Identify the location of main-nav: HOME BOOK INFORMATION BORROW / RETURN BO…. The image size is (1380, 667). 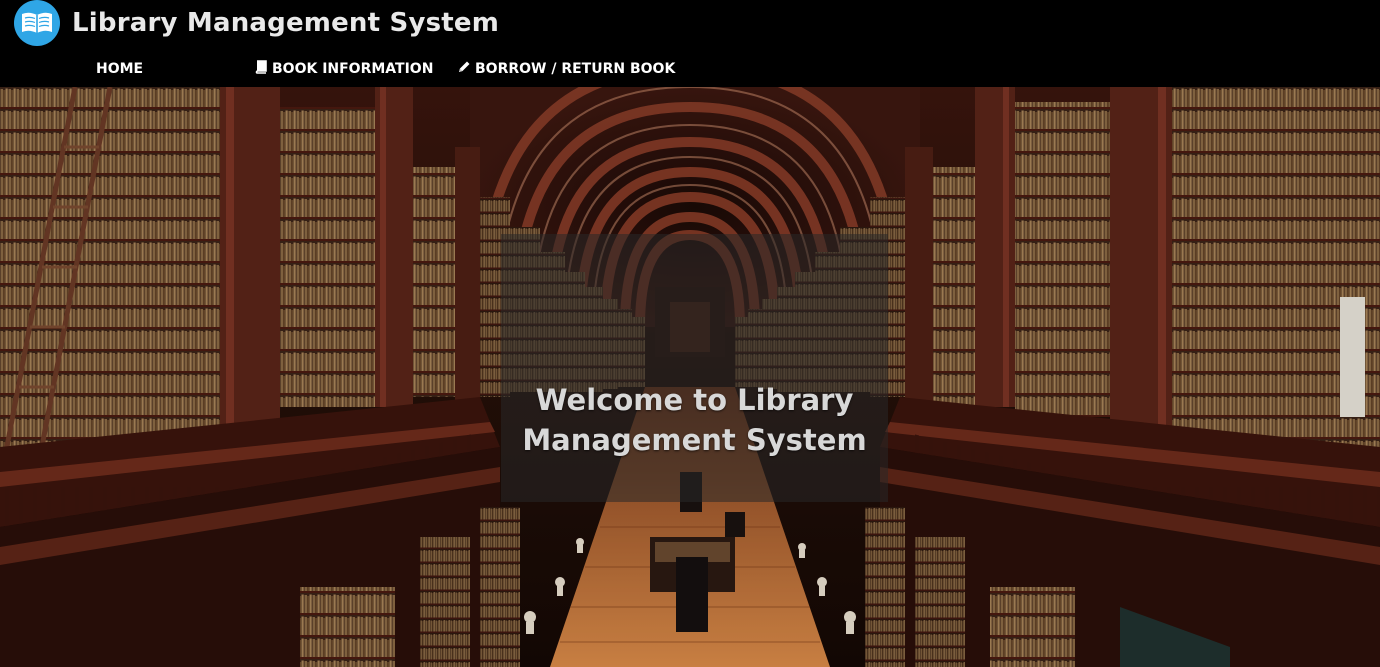
(690, 69).